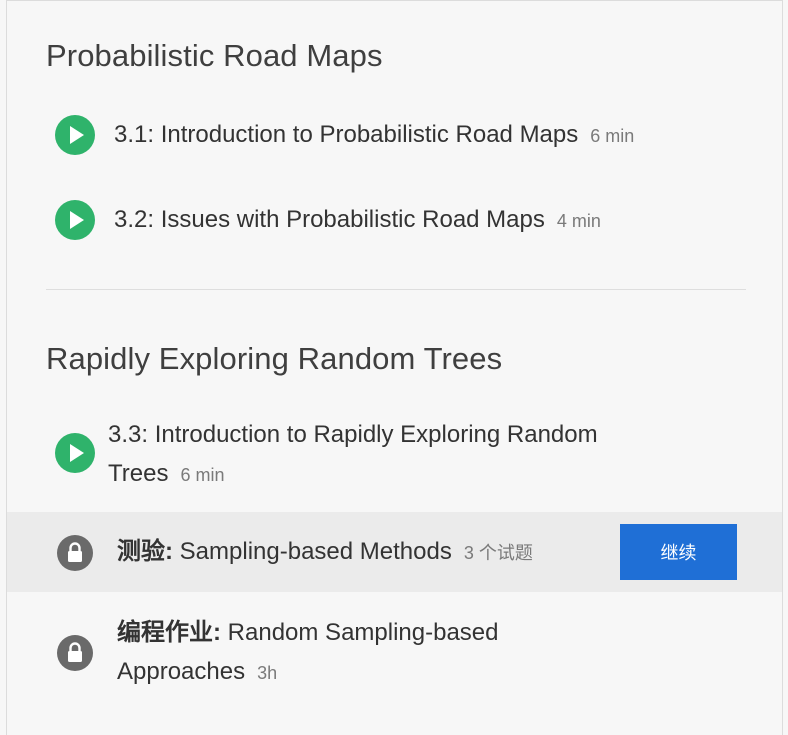 This screenshot has height=735, width=788. I want to click on section-divider, so click(396, 289).